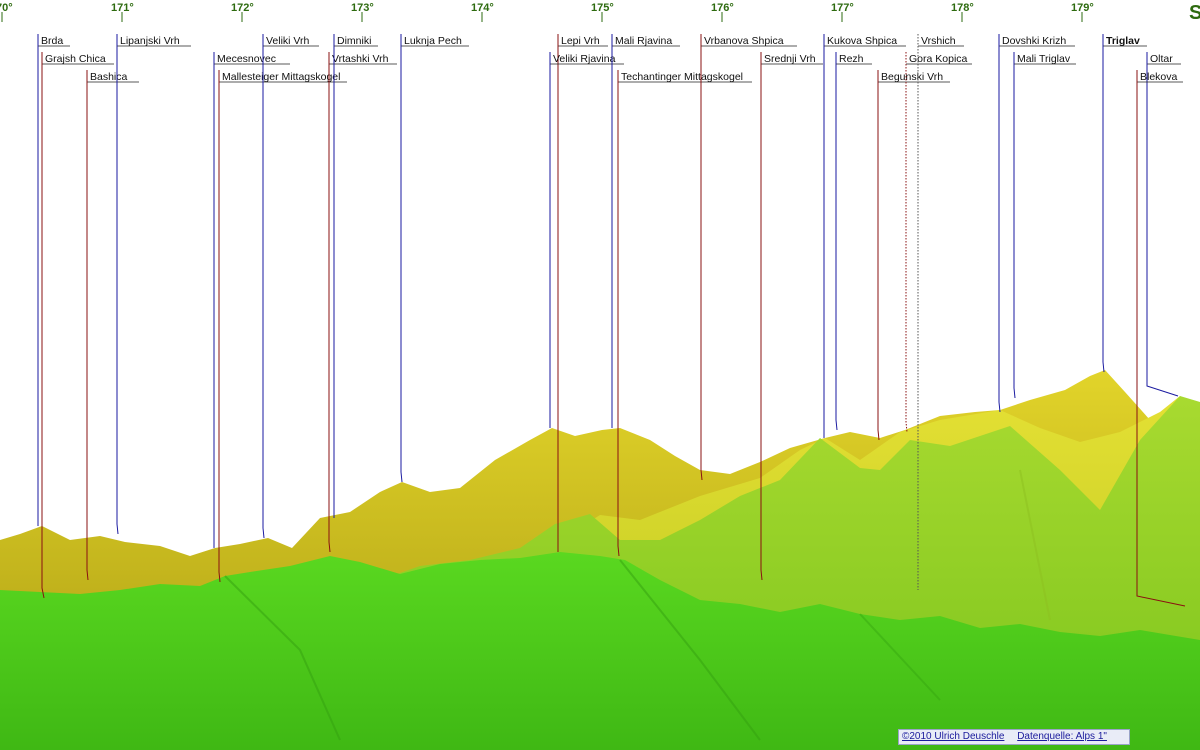 The width and height of the screenshot is (1200, 750). What do you see at coordinates (482, 8) in the screenshot?
I see `degree-label-174: 174°` at bounding box center [482, 8].